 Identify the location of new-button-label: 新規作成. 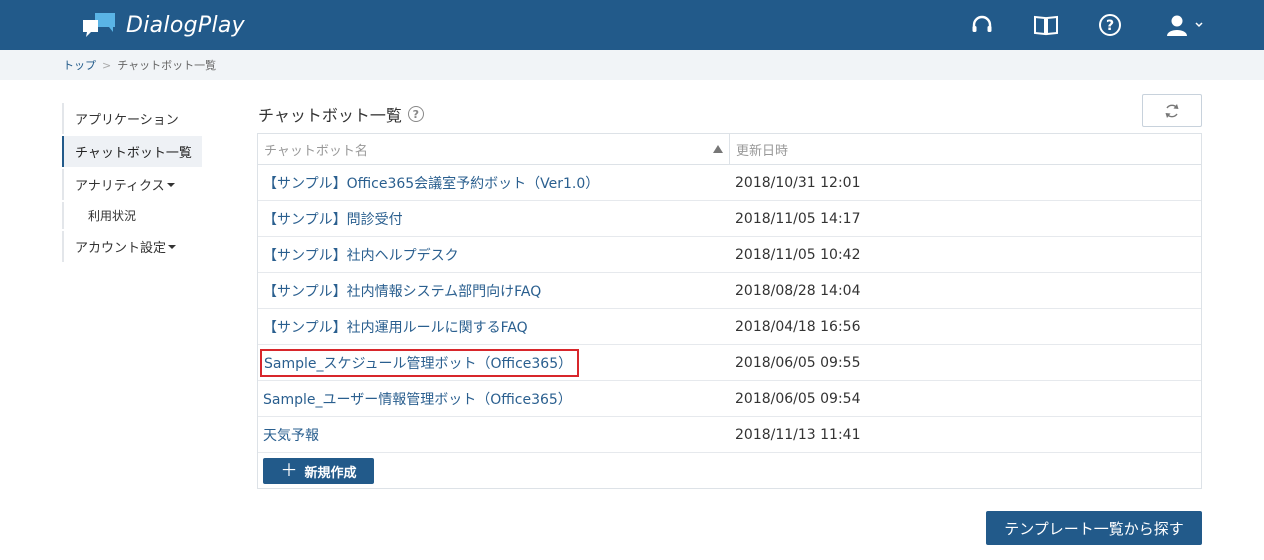
(330, 473).